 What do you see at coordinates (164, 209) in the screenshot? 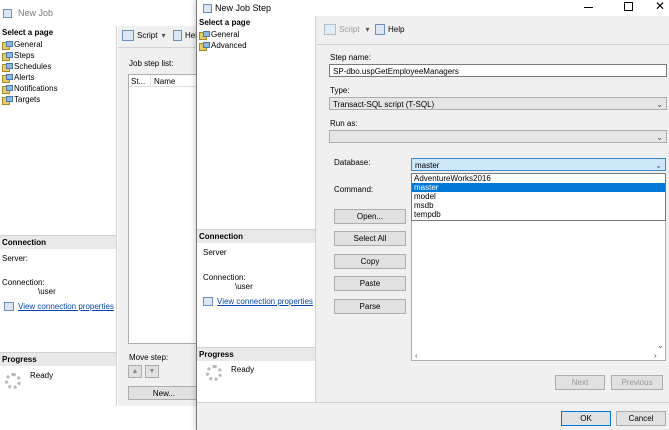
I see `job-step-list: St... Name` at bounding box center [164, 209].